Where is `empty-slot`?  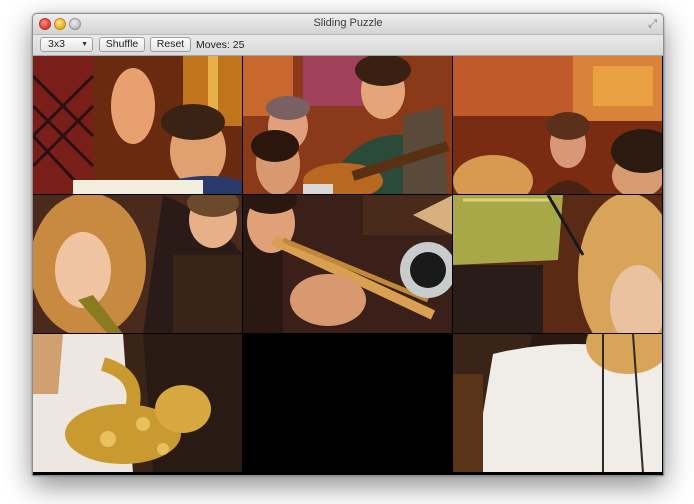
empty-slot is located at coordinates (348, 403).